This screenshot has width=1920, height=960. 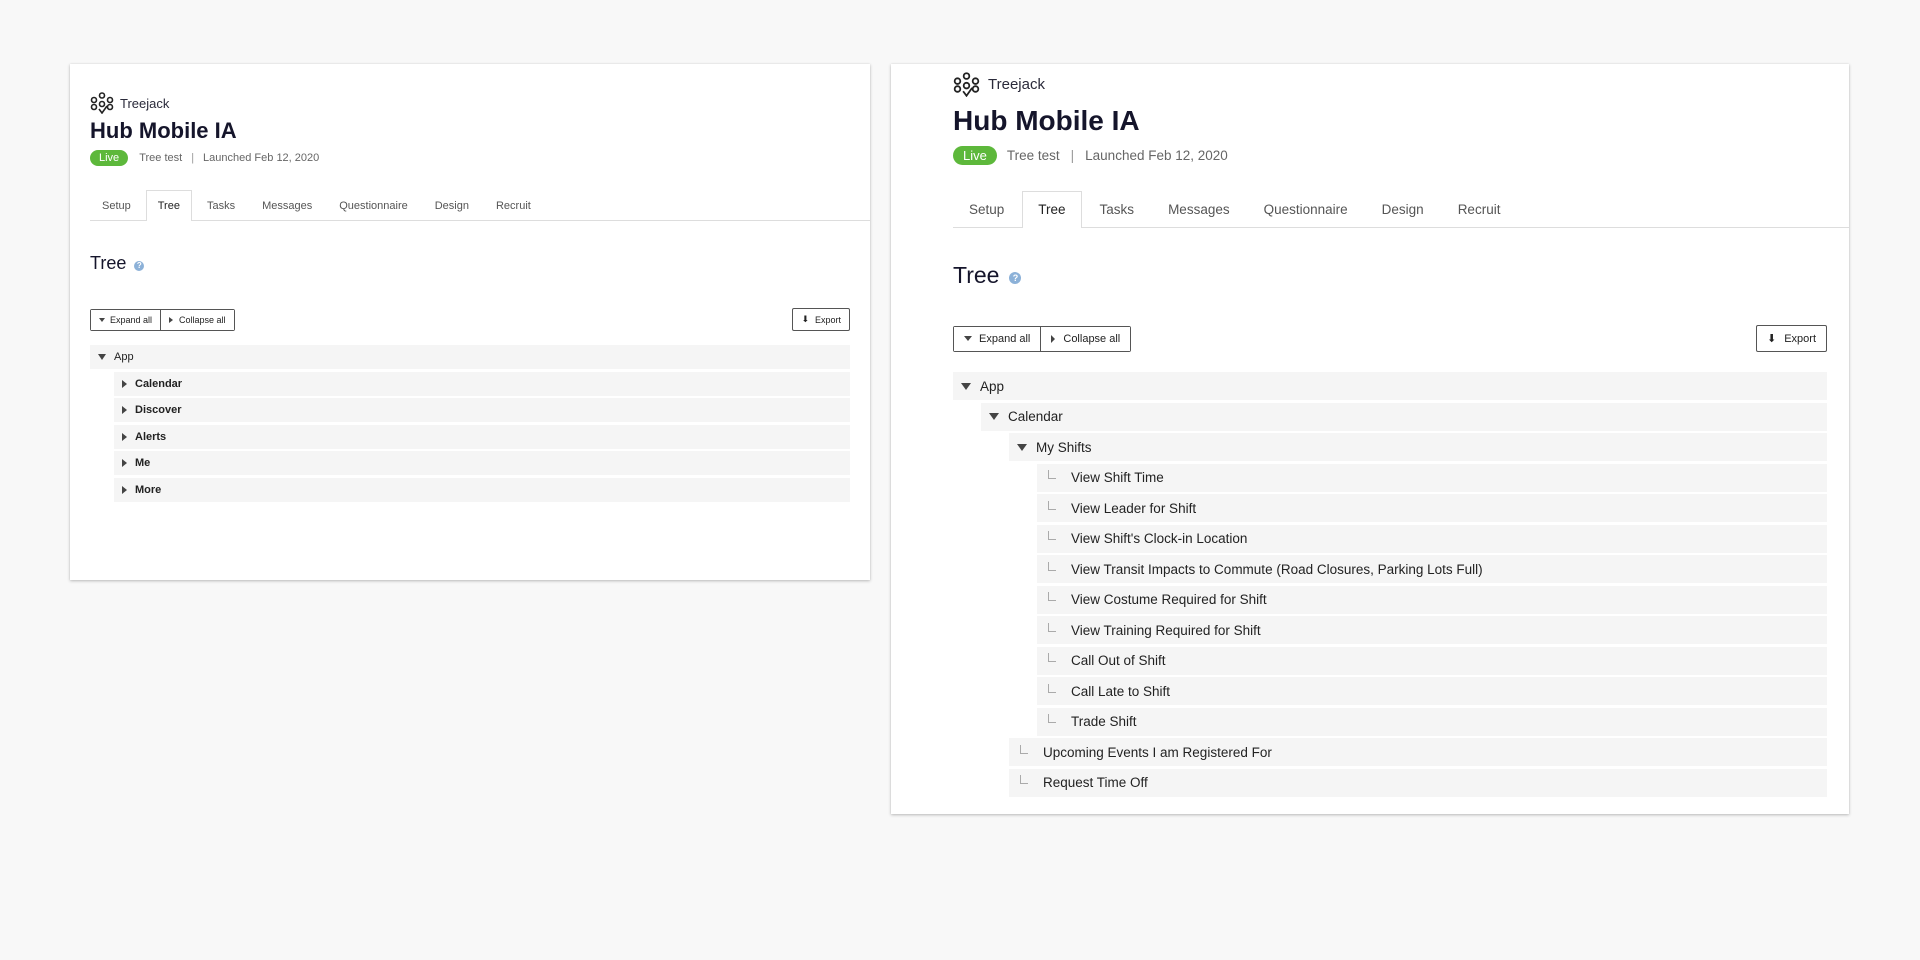 I want to click on collapse-all-label: Collapse all, so click(x=1092, y=338).